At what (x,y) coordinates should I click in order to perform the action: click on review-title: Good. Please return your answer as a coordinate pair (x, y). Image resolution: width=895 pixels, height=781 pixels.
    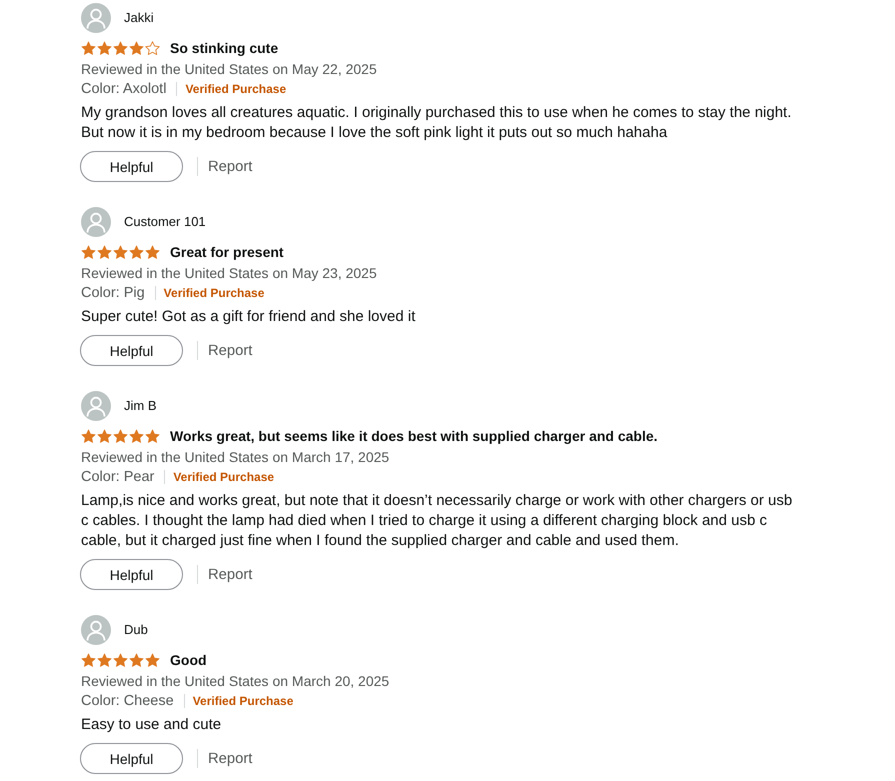
    Looking at the image, I should click on (188, 660).